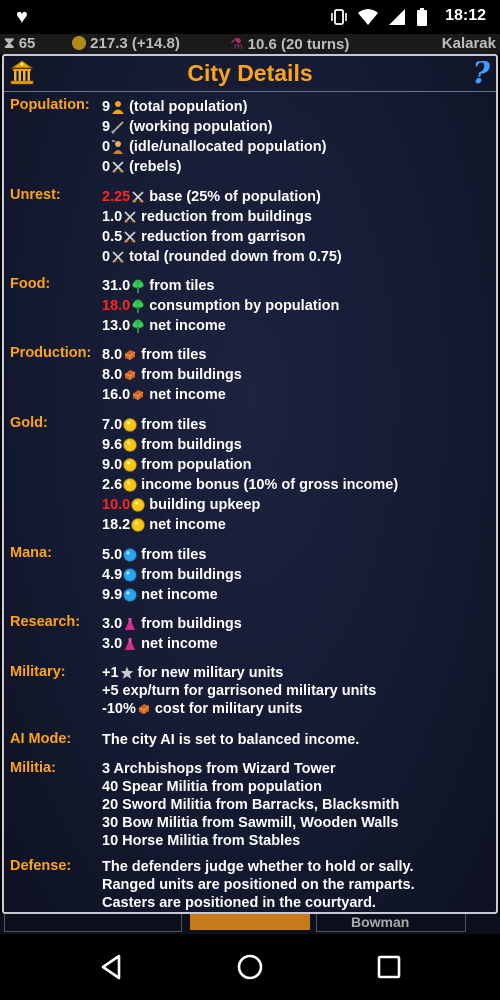  What do you see at coordinates (379, 17) in the screenshot?
I see `status-icons` at bounding box center [379, 17].